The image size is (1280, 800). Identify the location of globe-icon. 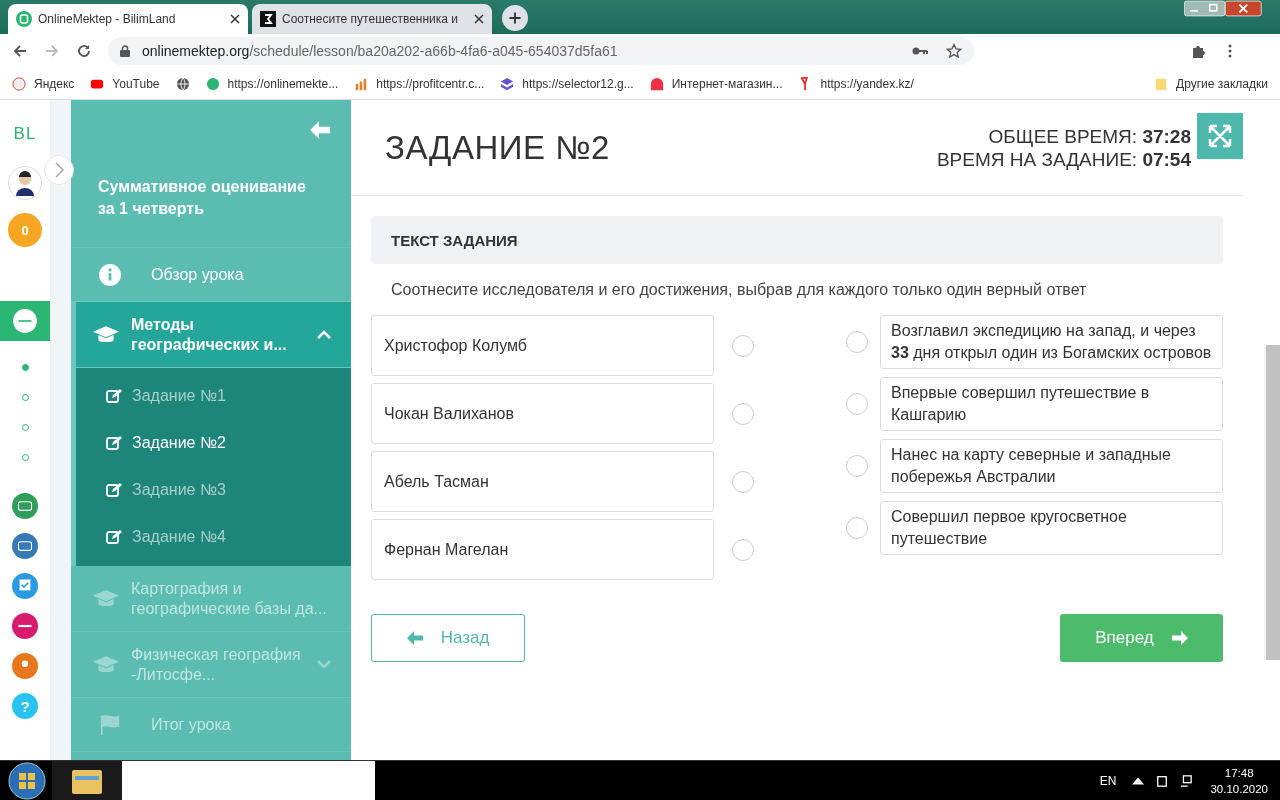
(182, 83).